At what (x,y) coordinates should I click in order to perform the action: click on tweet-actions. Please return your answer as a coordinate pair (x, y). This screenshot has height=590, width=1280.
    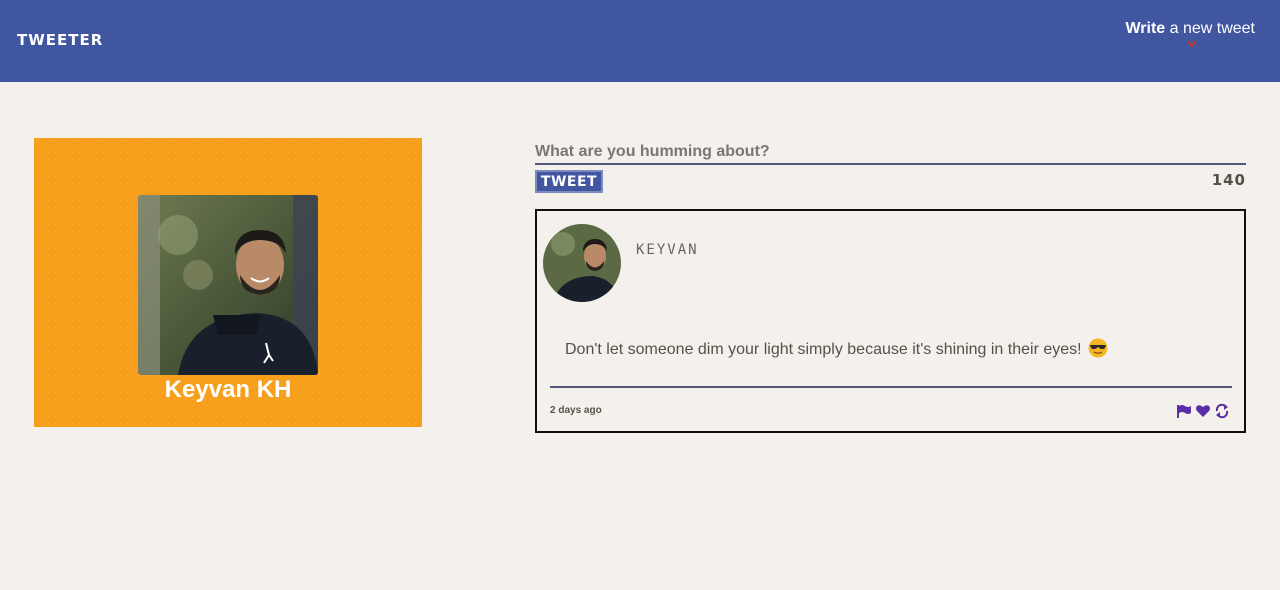
    Looking at the image, I should click on (1203, 411).